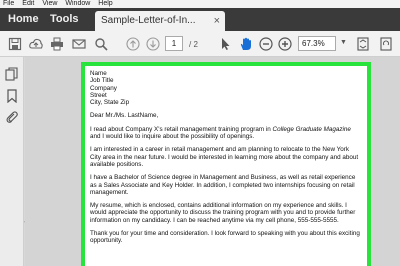 The width and height of the screenshot is (400, 266). What do you see at coordinates (28, 4) in the screenshot?
I see `menu-edit: Edit` at bounding box center [28, 4].